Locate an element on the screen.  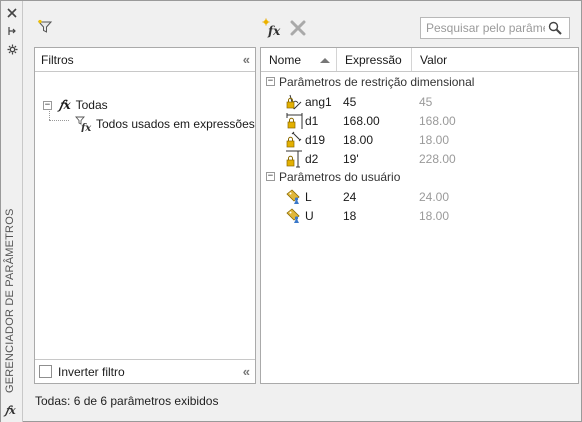
parameter-expression: 168.00 is located at coordinates (361, 121).